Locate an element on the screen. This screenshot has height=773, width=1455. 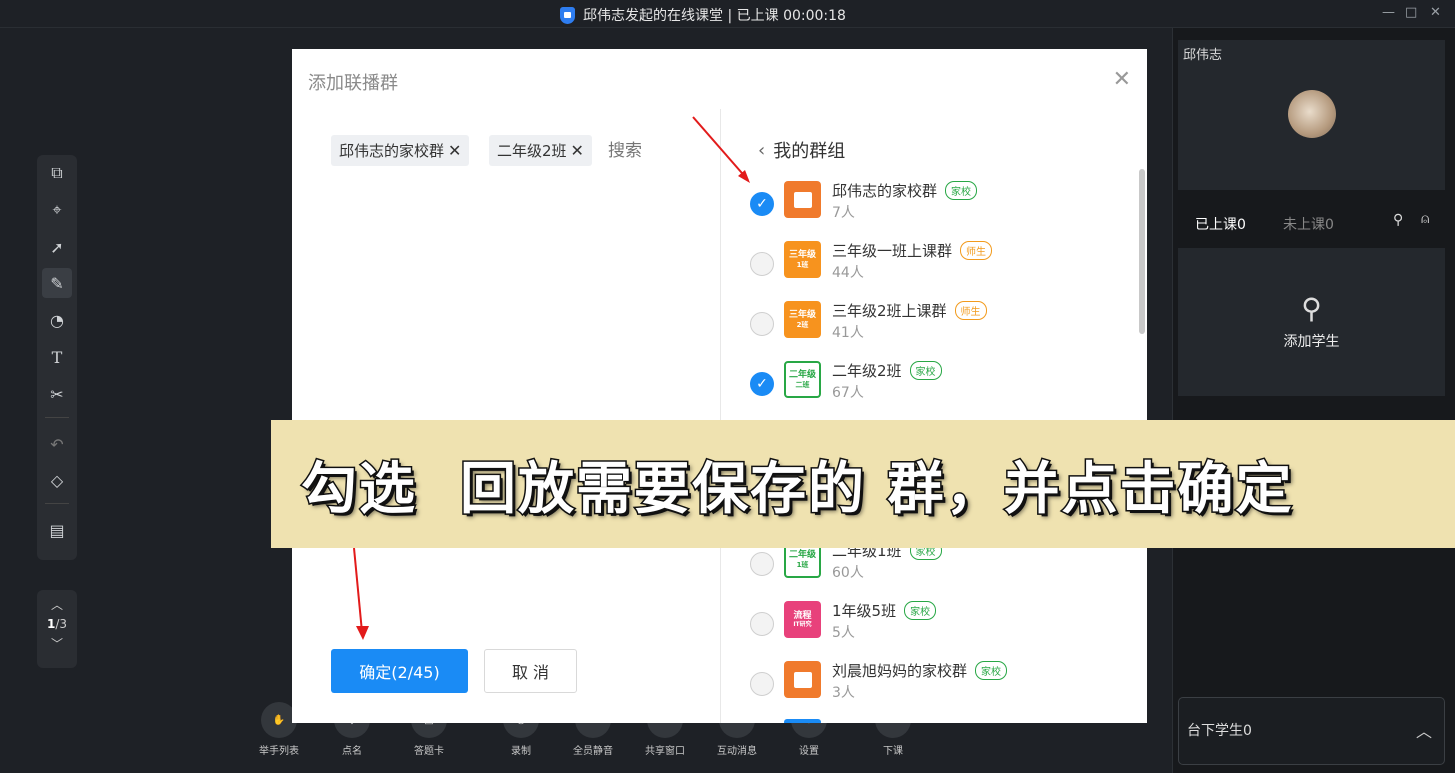
arrow-head is located at coordinates (362, 633).